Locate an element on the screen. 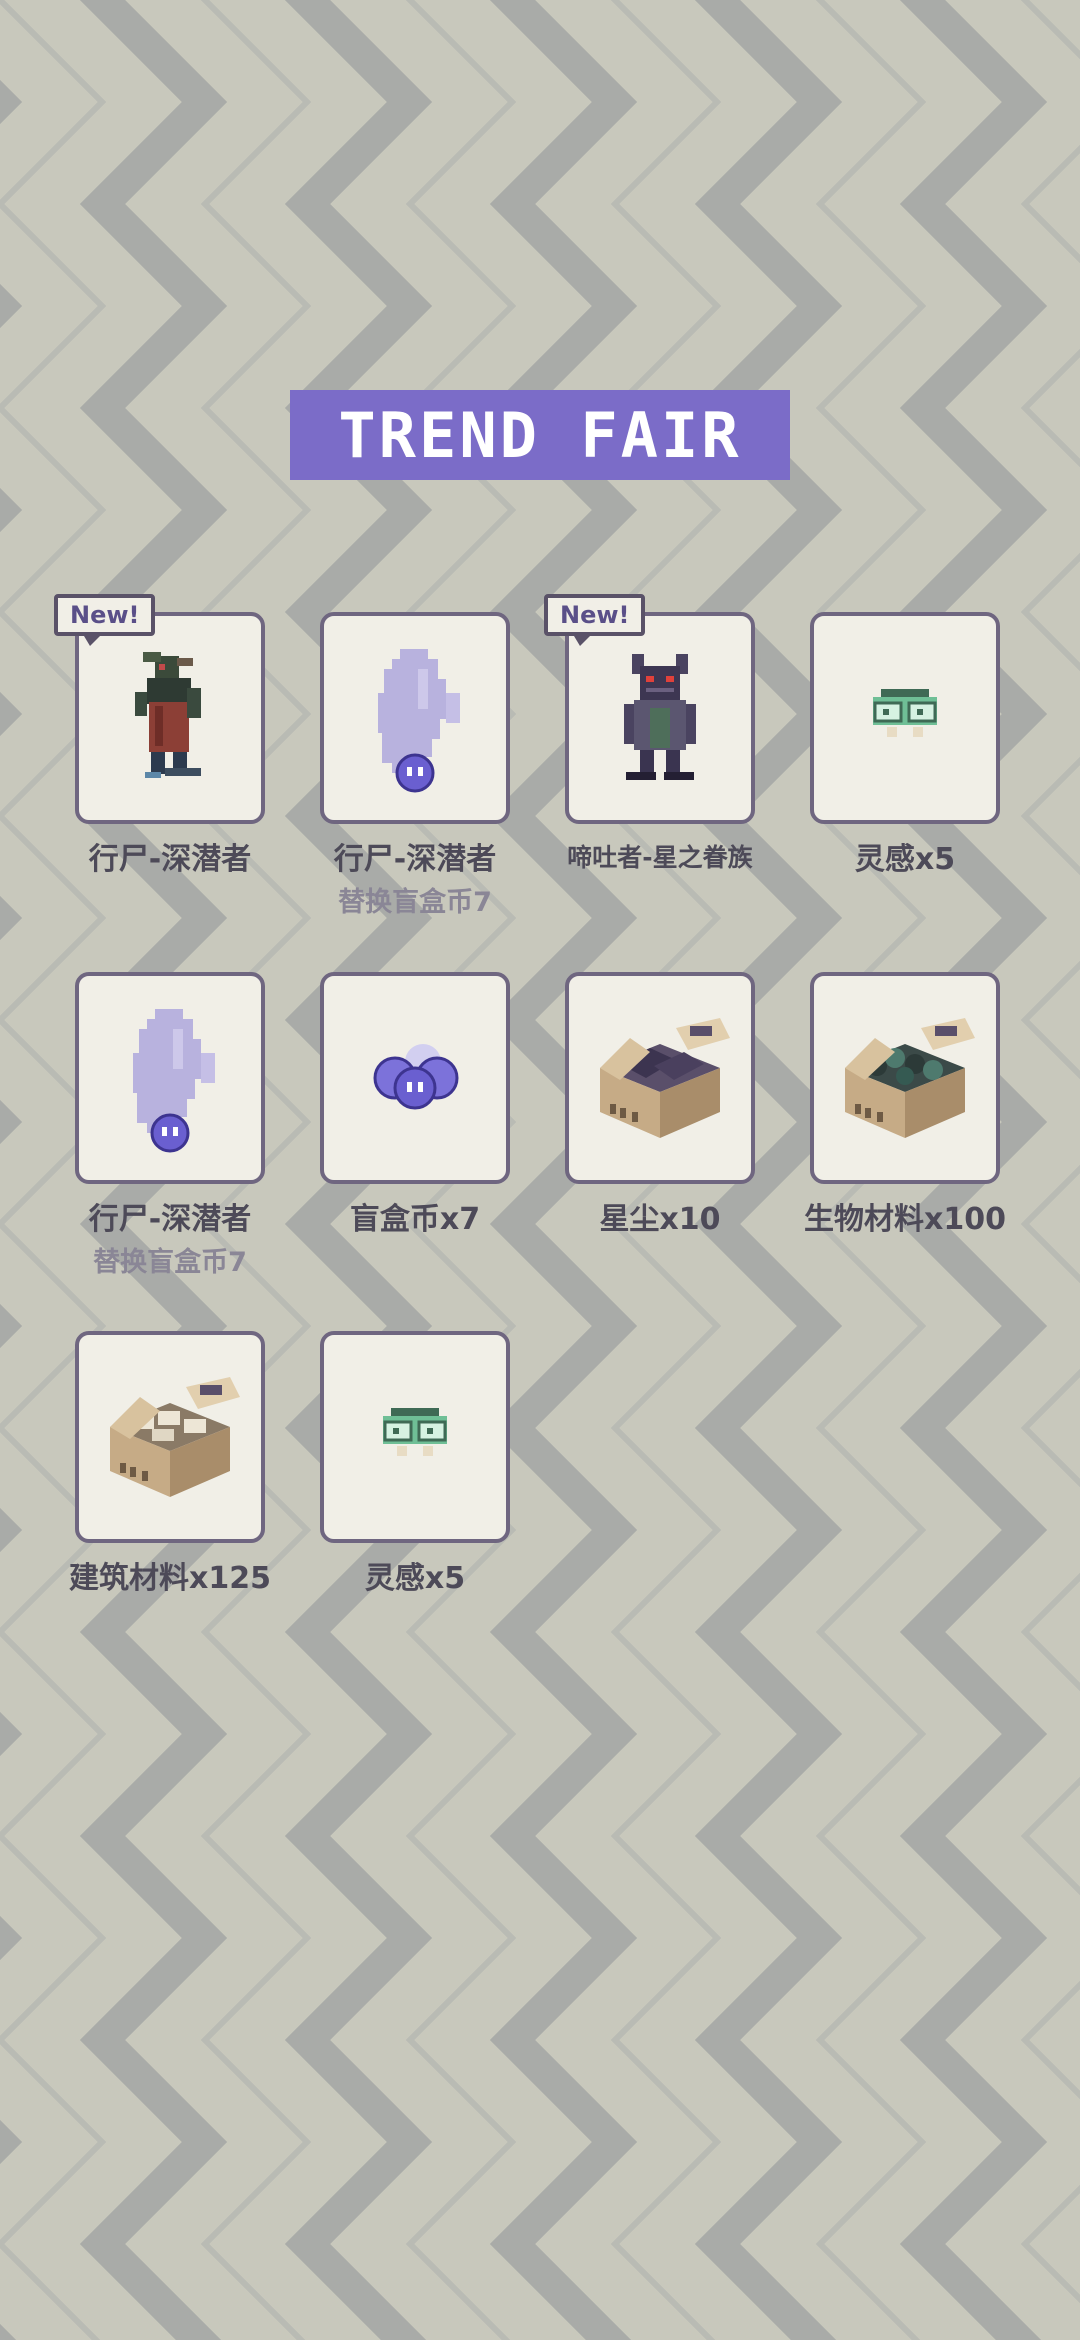 This screenshot has width=1080, height=2340. blind-box-coin-icon is located at coordinates (416, 1077).